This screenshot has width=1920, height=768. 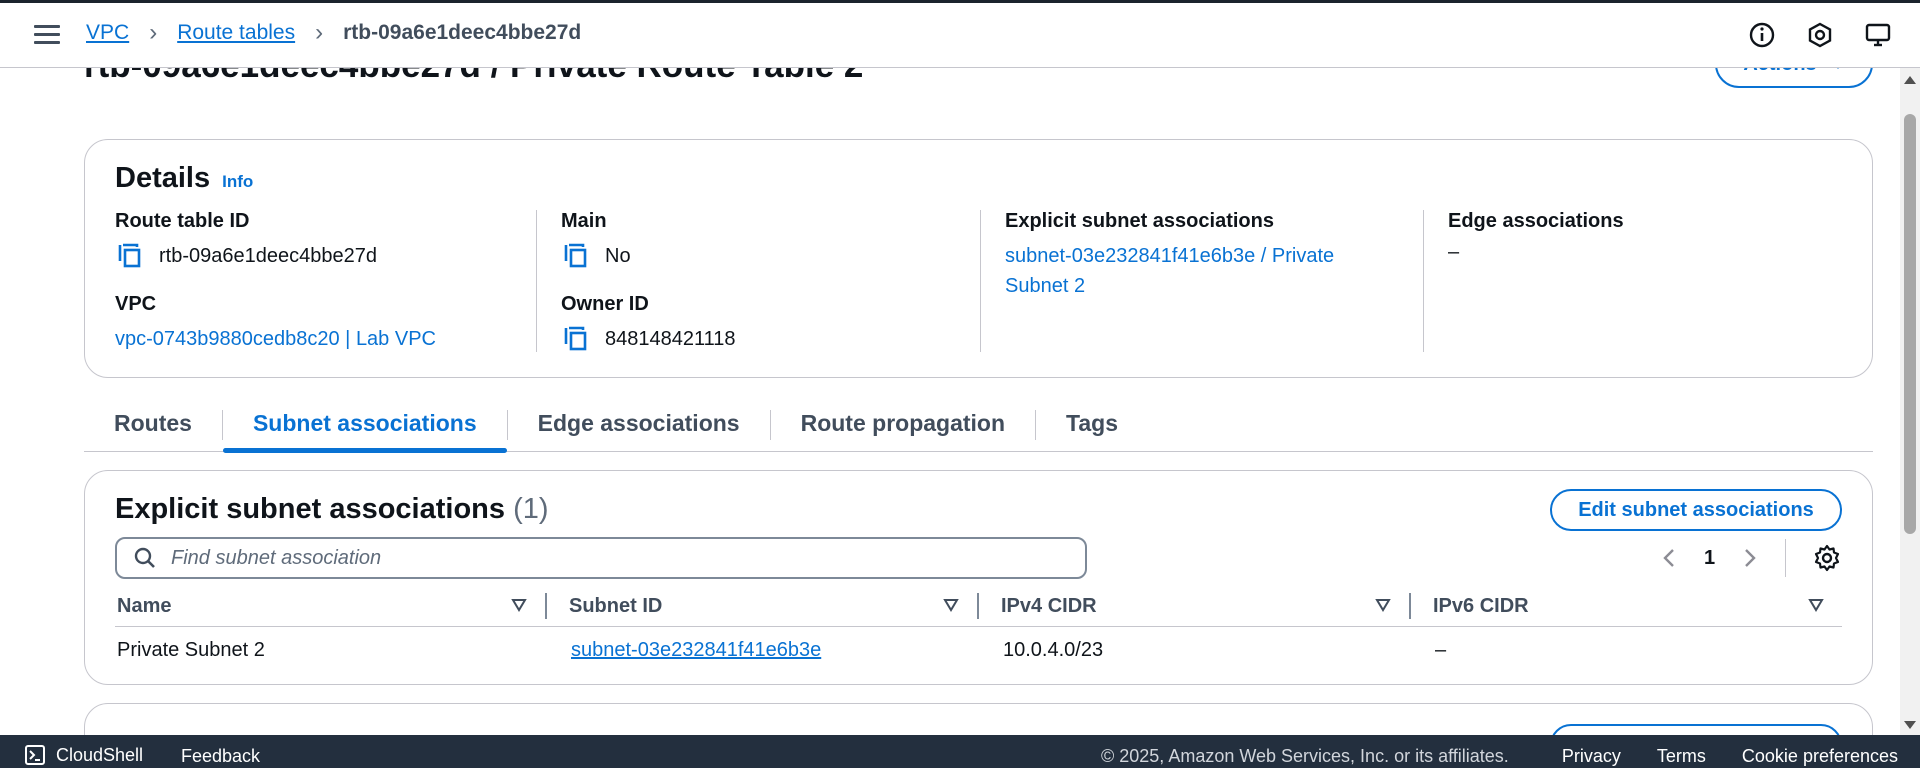 I want to click on tab-tags: Tags, so click(x=1092, y=426).